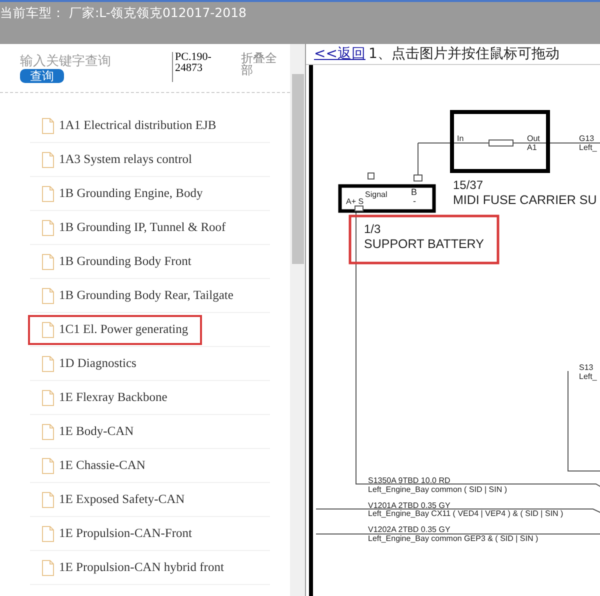  What do you see at coordinates (586, 138) in the screenshot?
I see `diagram-label: G13` at bounding box center [586, 138].